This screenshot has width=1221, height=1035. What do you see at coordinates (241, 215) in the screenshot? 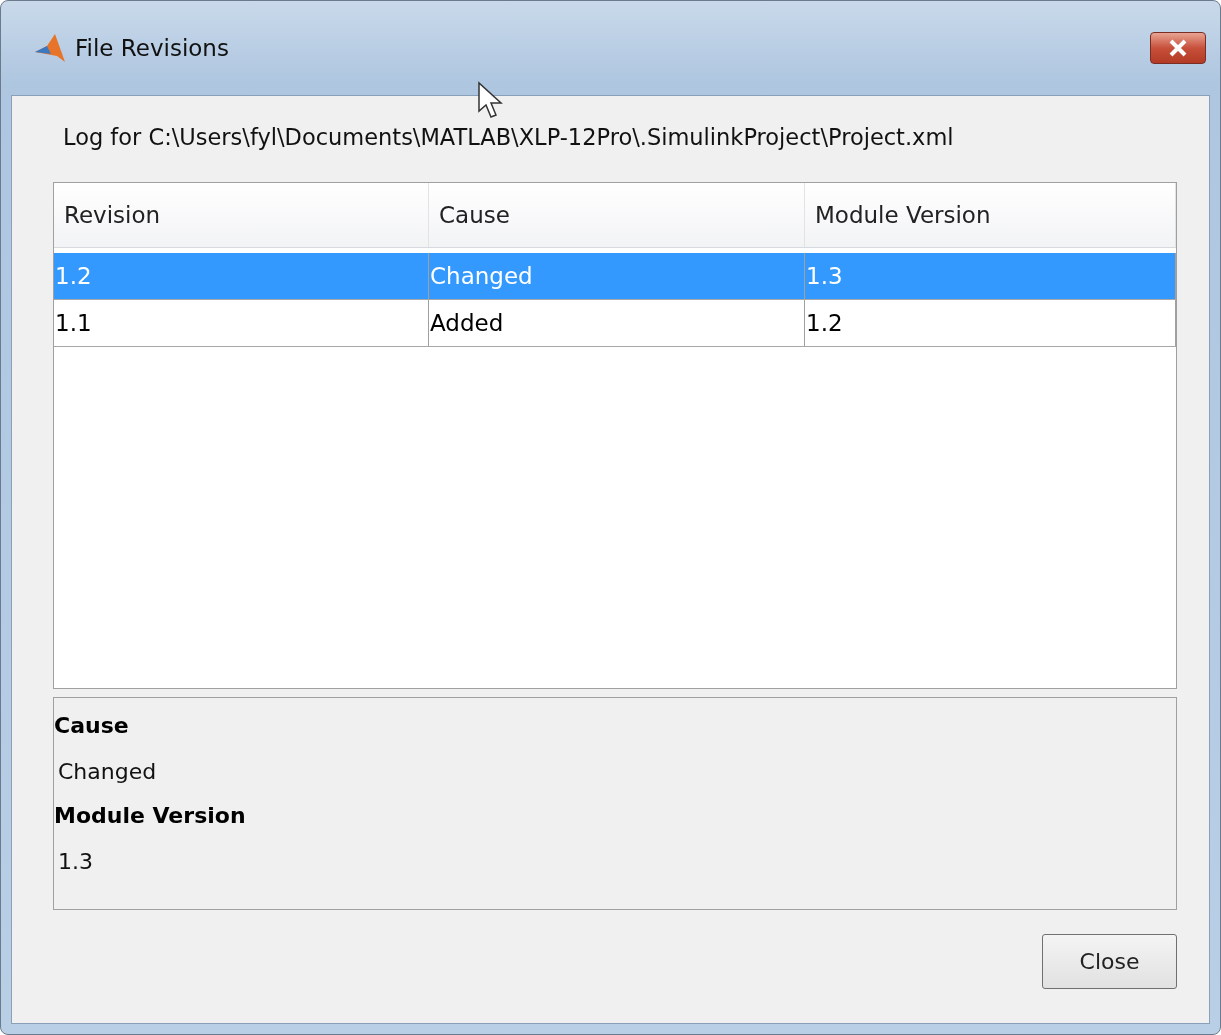
I see `column-header: Revision` at bounding box center [241, 215].